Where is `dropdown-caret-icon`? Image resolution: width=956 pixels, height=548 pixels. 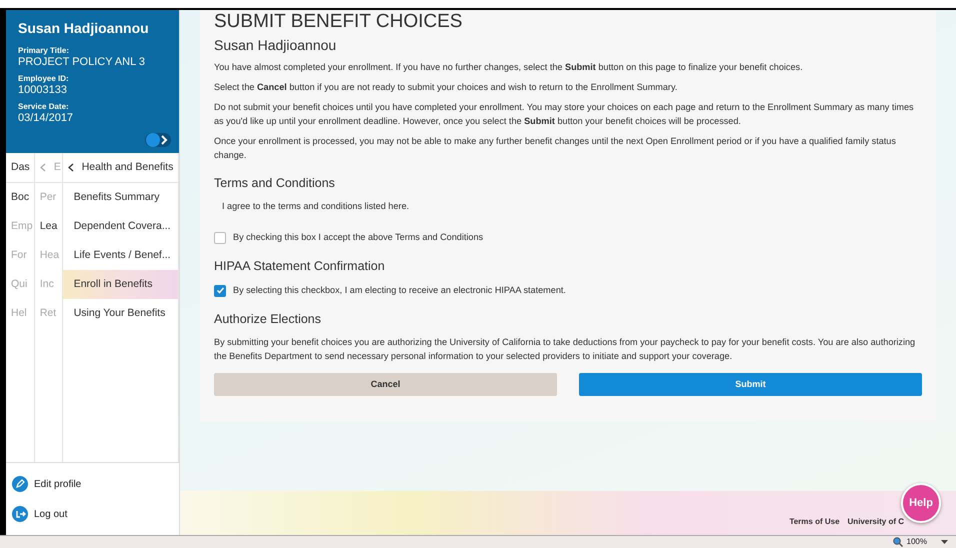 dropdown-caret-icon is located at coordinates (944, 542).